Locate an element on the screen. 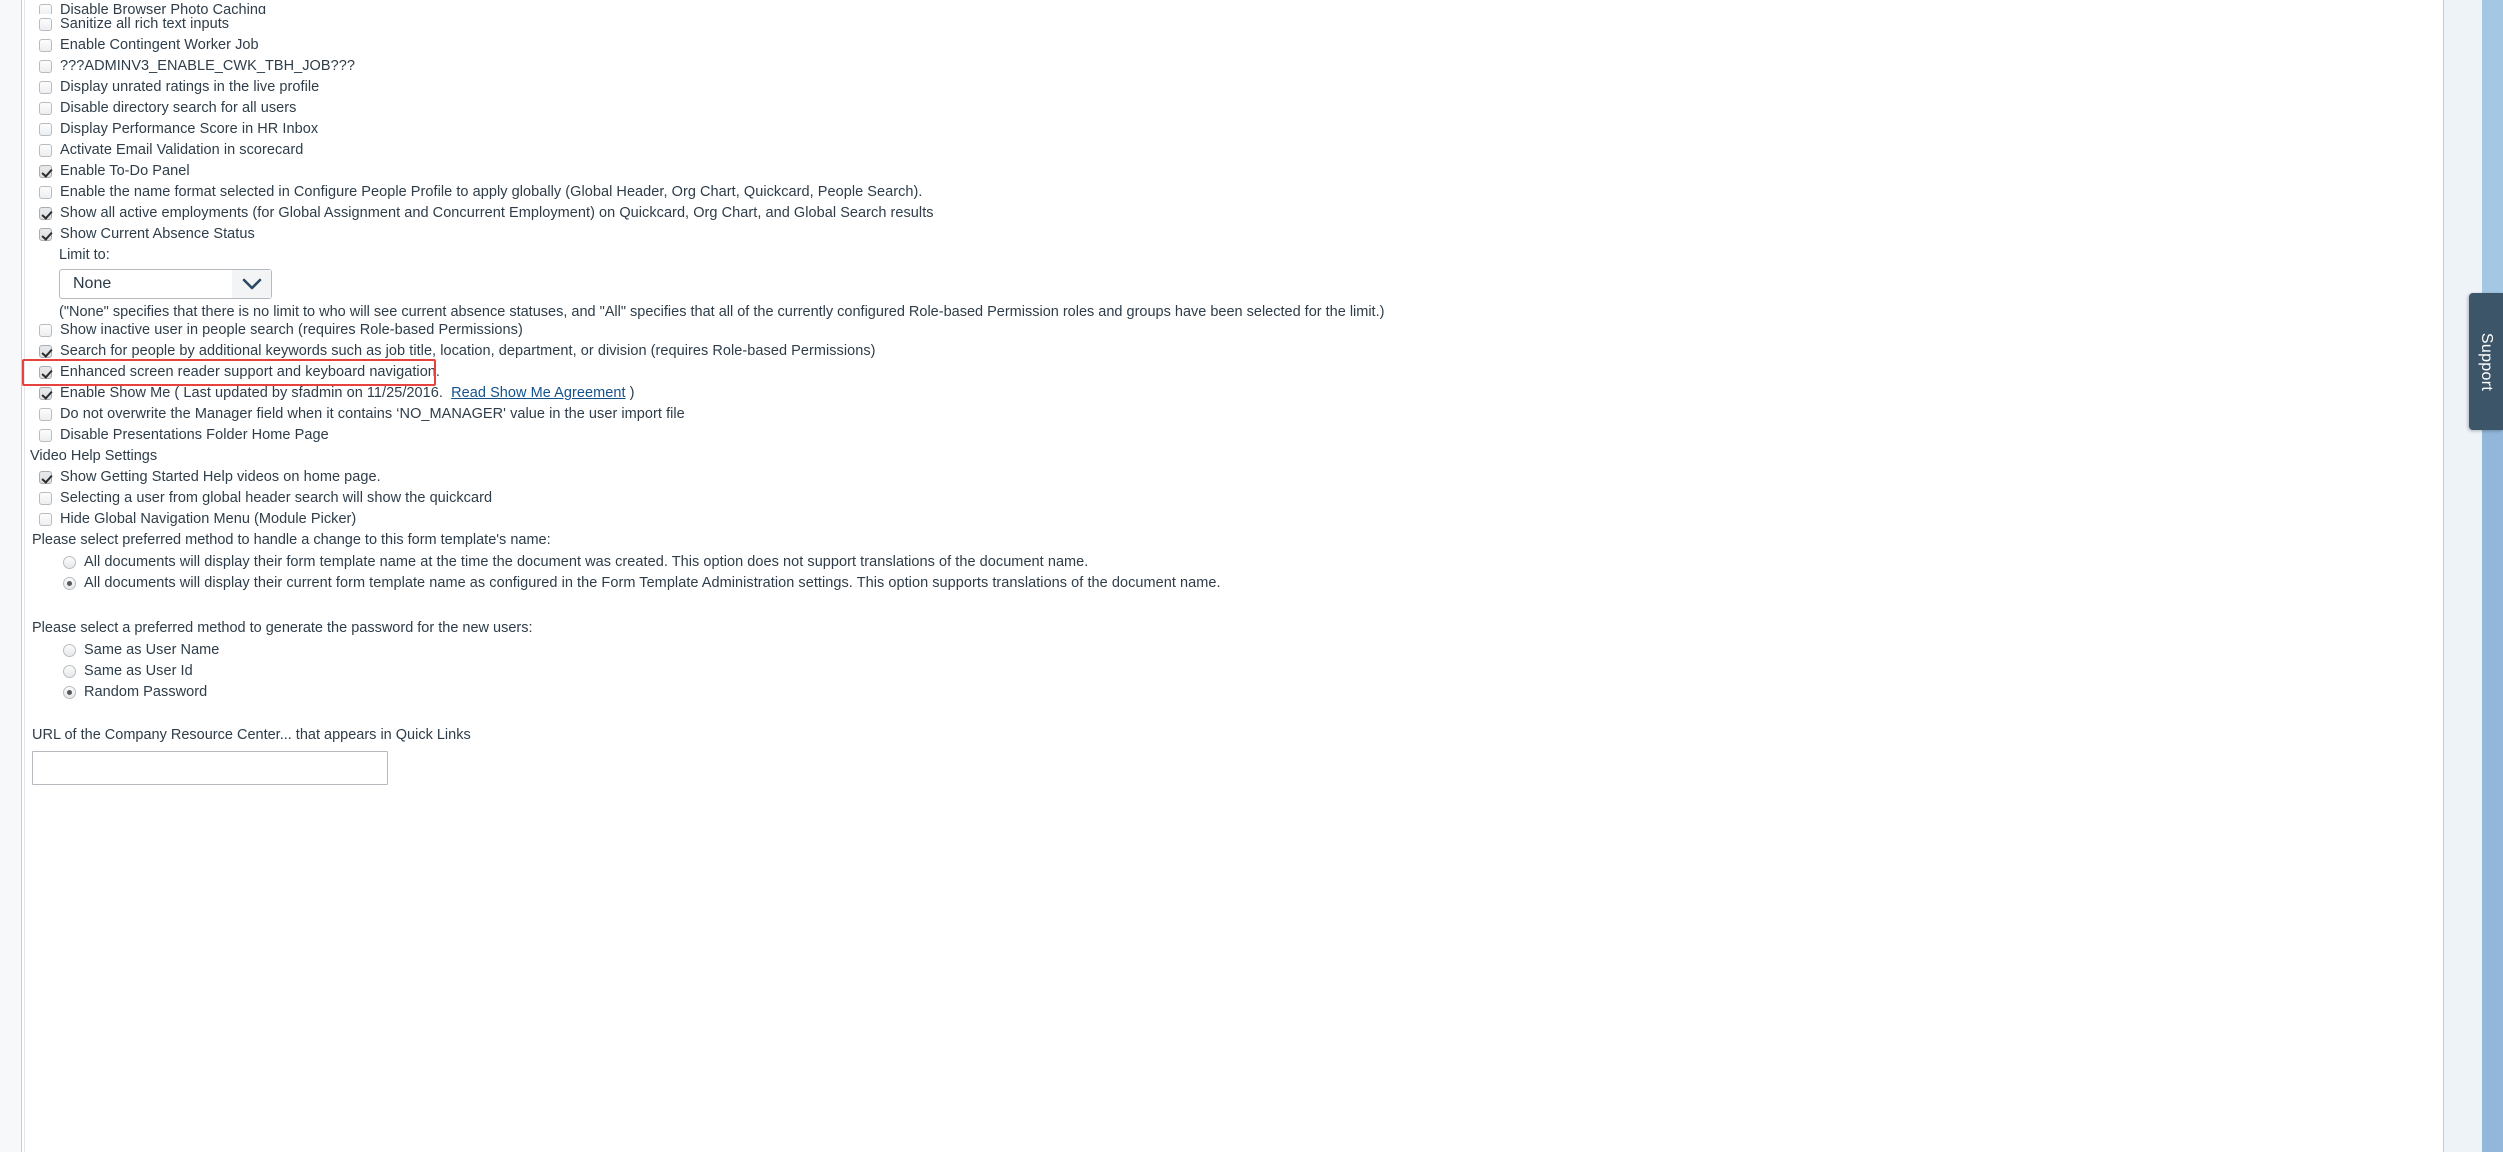 This screenshot has width=2503, height=1152. radio-label: Same as User Id is located at coordinates (138, 671).